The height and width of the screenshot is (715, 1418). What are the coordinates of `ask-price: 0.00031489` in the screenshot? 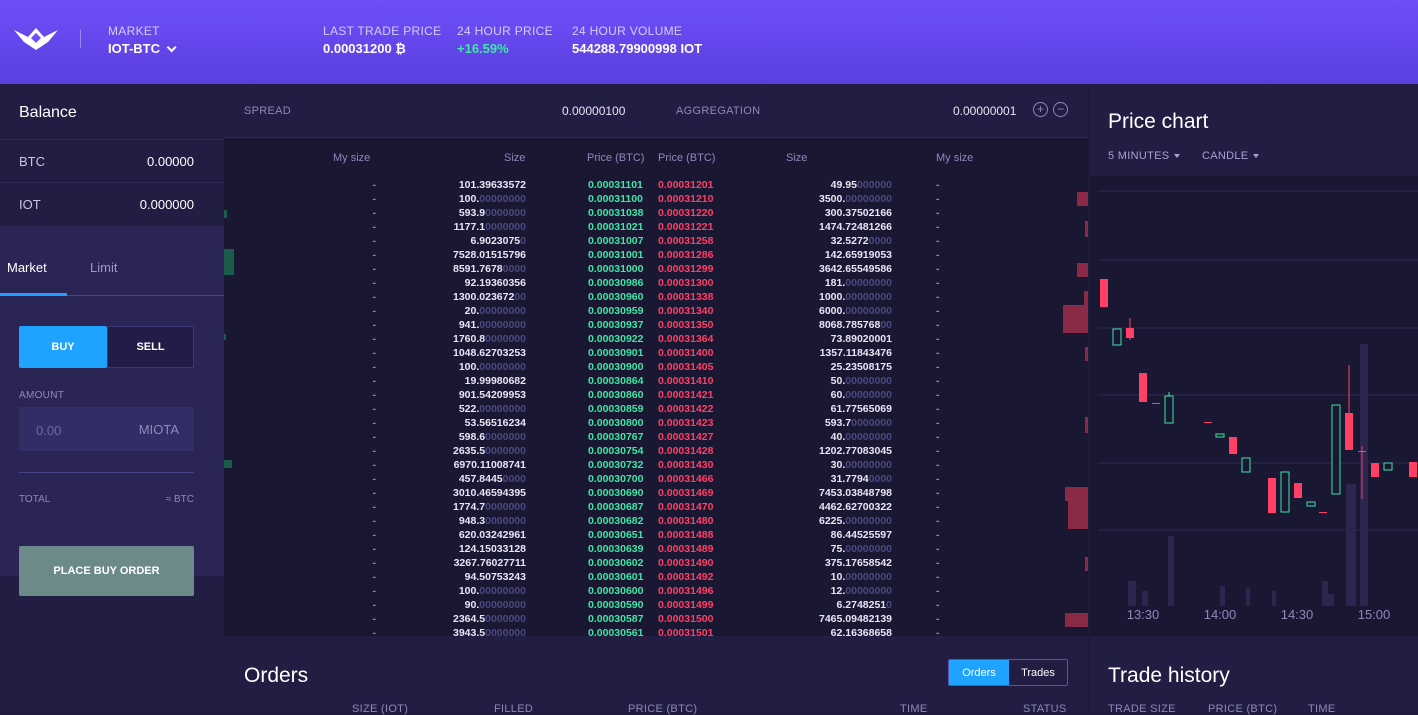 It's located at (686, 549).